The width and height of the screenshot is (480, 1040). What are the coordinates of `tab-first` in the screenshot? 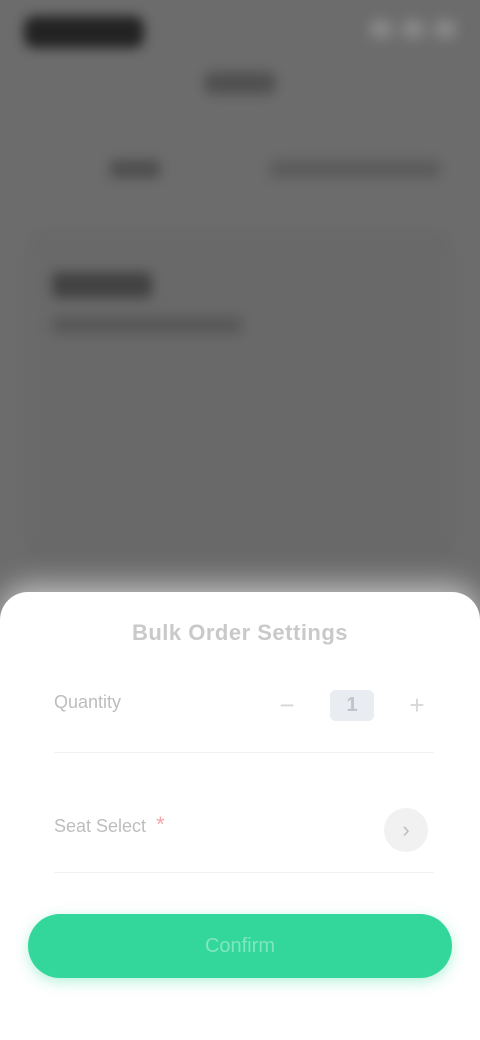 It's located at (135, 169).